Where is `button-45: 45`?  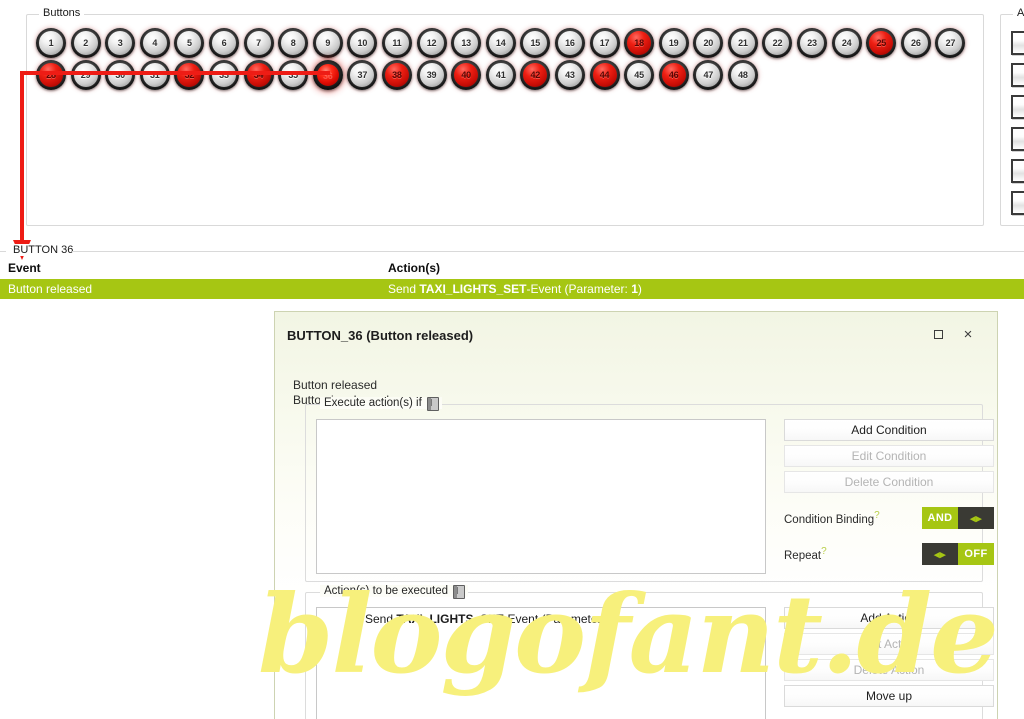
button-45: 45 is located at coordinates (639, 75).